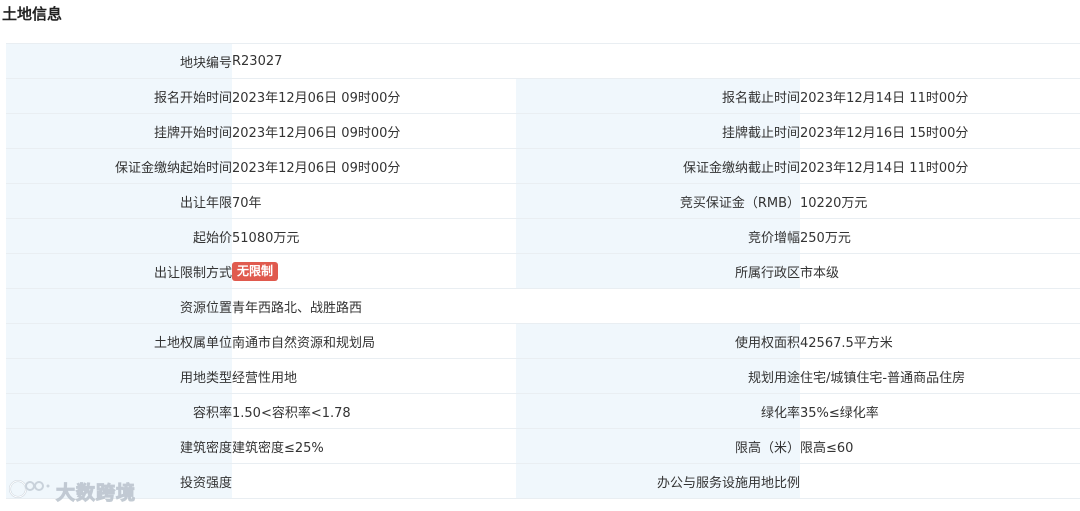  Describe the element at coordinates (658, 166) in the screenshot. I see `field-label: 保证金缴纳截止时间` at that location.